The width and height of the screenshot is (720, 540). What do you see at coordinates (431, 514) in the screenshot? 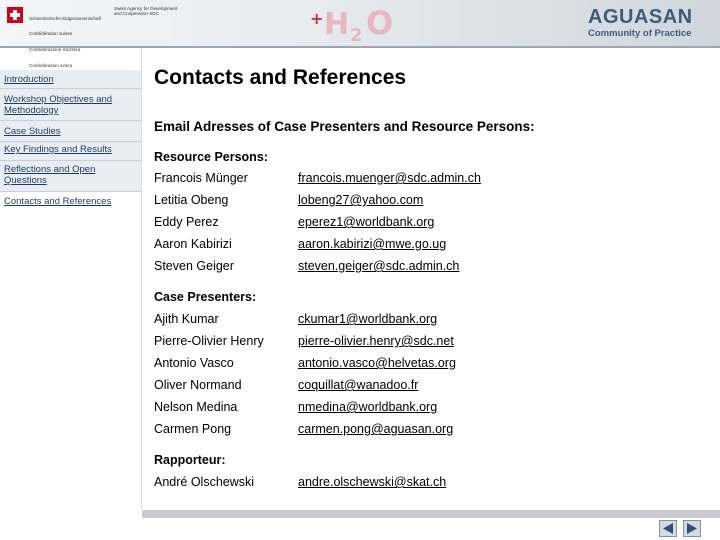
I see `footer-bar` at bounding box center [431, 514].